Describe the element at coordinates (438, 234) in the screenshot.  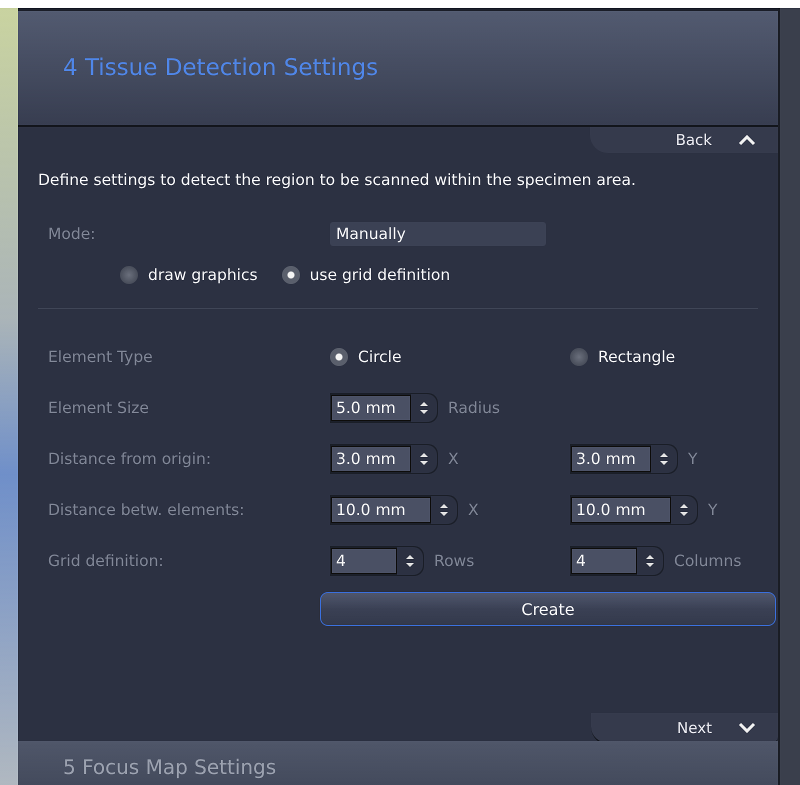
I see `mode-field: Manually` at that location.